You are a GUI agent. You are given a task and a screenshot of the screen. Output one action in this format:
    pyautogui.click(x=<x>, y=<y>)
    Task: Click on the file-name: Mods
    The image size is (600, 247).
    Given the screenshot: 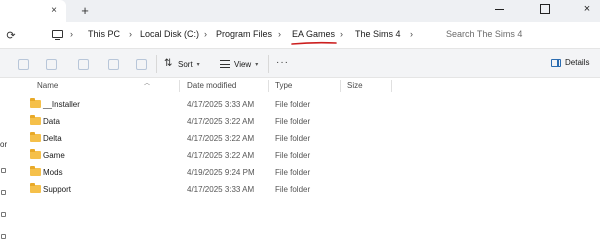 What is the action you would take?
    pyautogui.click(x=53, y=172)
    